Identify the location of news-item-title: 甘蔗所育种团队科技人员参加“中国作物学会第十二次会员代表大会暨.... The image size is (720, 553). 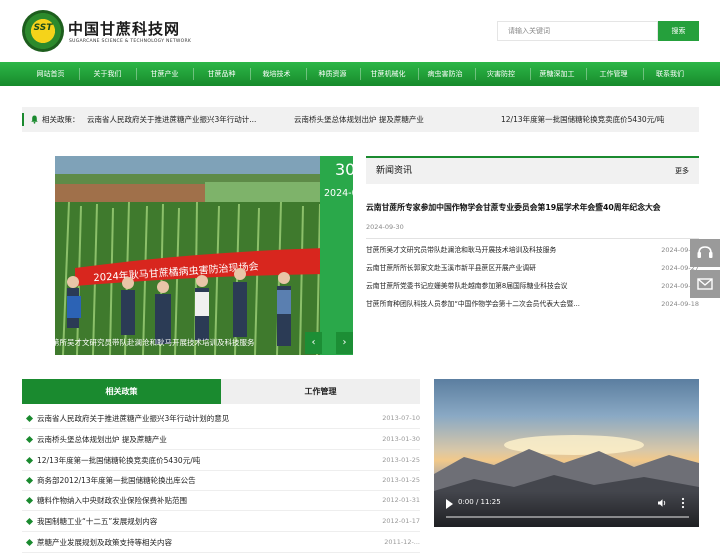
(473, 304).